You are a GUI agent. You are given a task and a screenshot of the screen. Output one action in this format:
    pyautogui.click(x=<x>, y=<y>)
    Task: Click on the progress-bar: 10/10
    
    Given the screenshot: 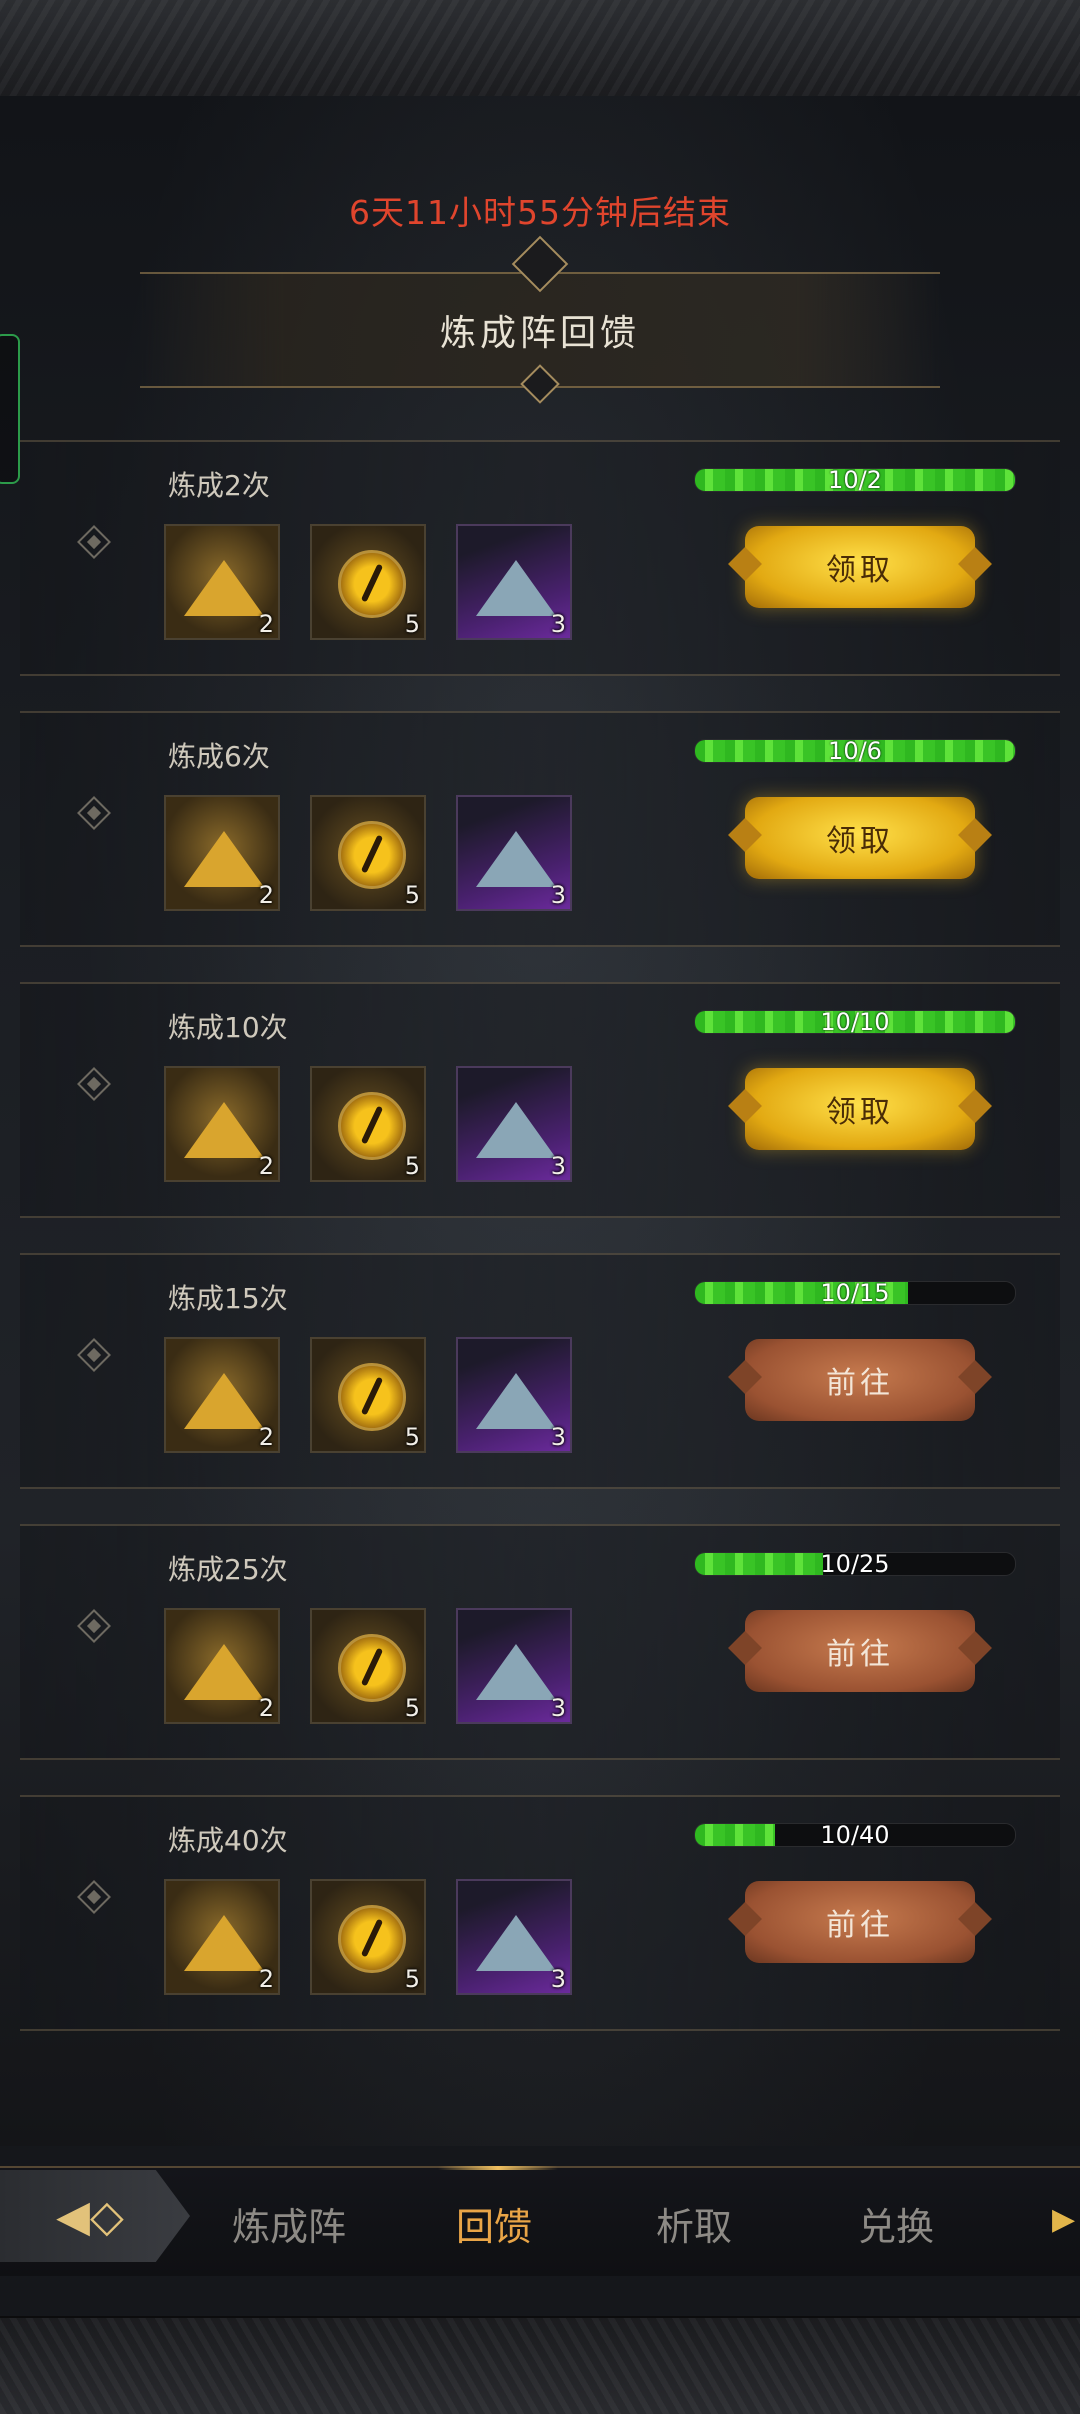 What is the action you would take?
    pyautogui.click(x=855, y=1022)
    